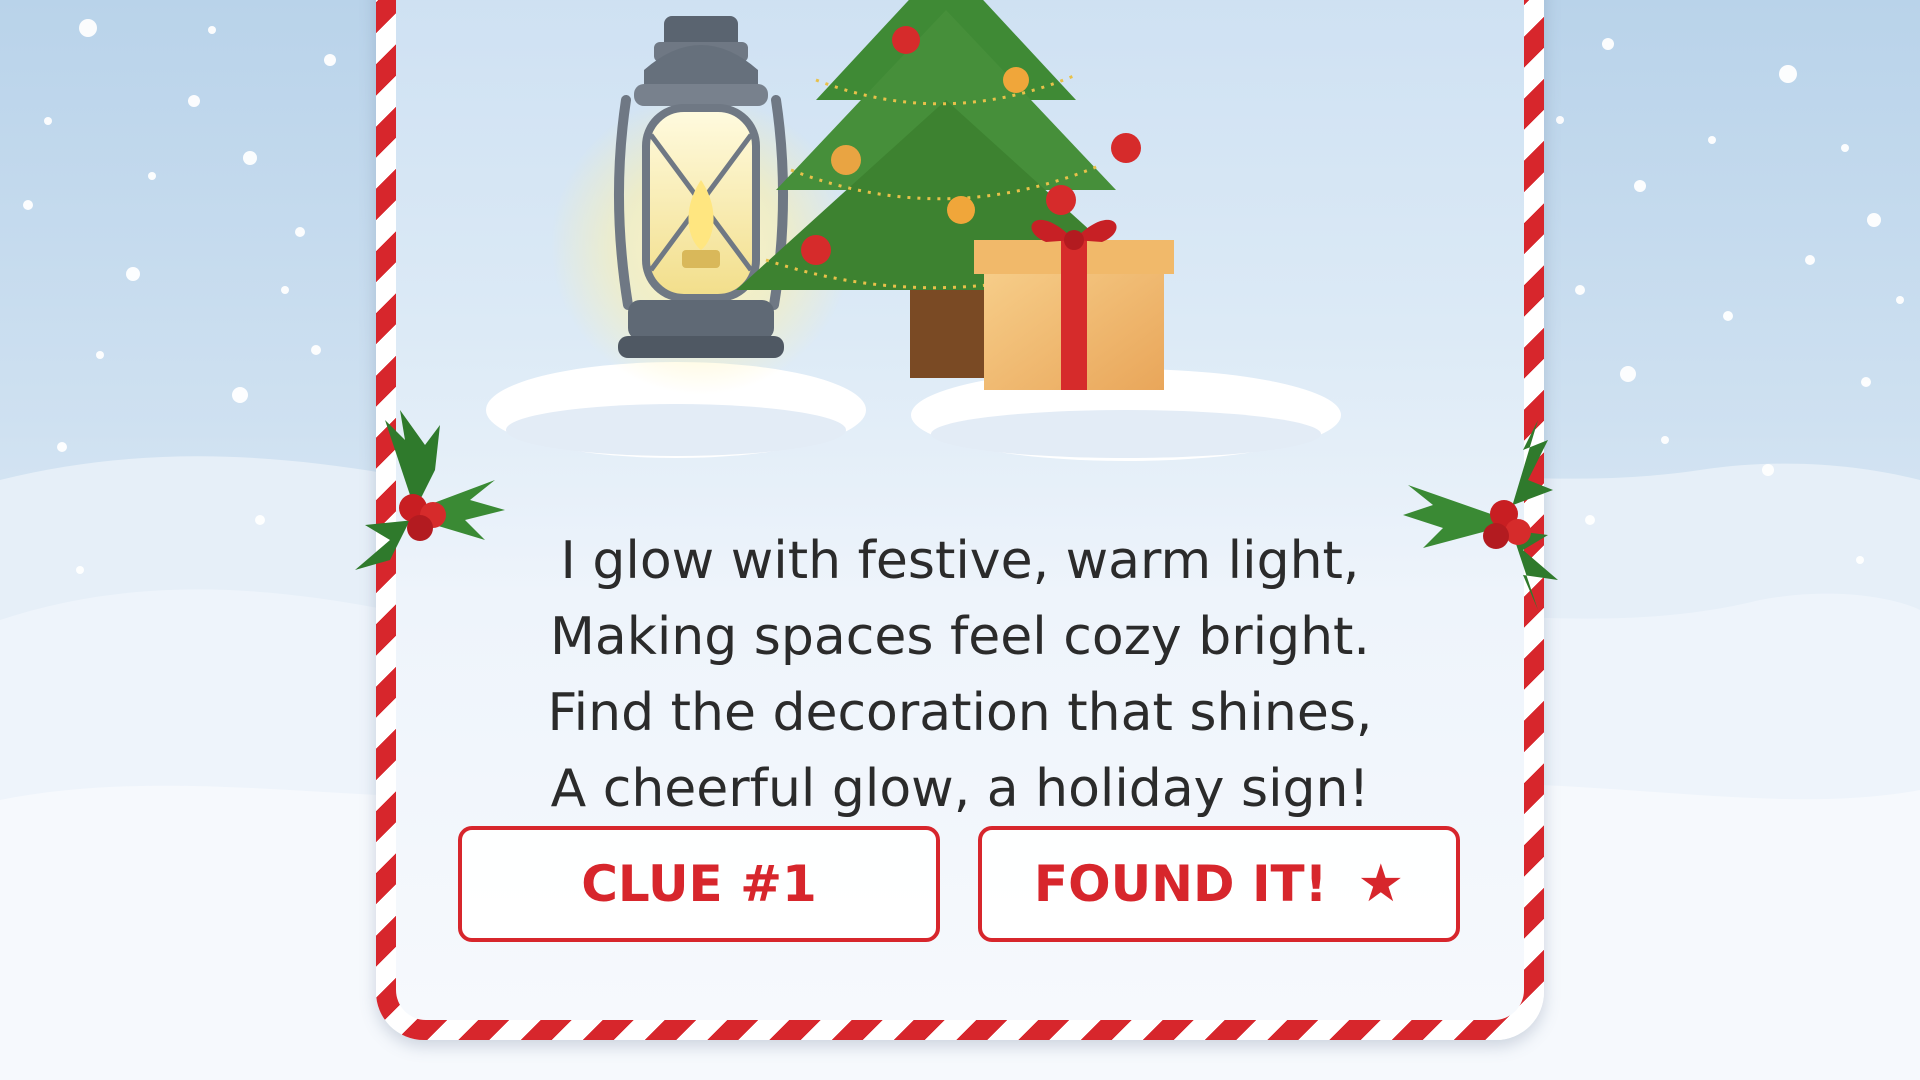 The width and height of the screenshot is (1920, 1080). Describe the element at coordinates (1180, 884) in the screenshot. I see `found-it-button-label: FOUND IT!` at that location.